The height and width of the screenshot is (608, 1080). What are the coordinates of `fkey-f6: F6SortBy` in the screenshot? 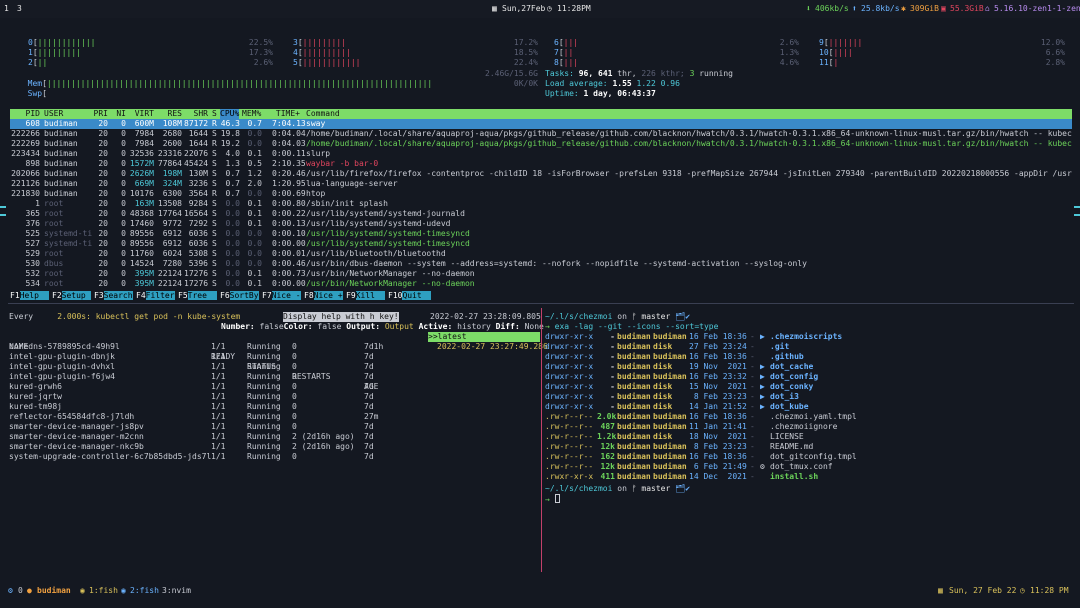 It's located at (239, 296).